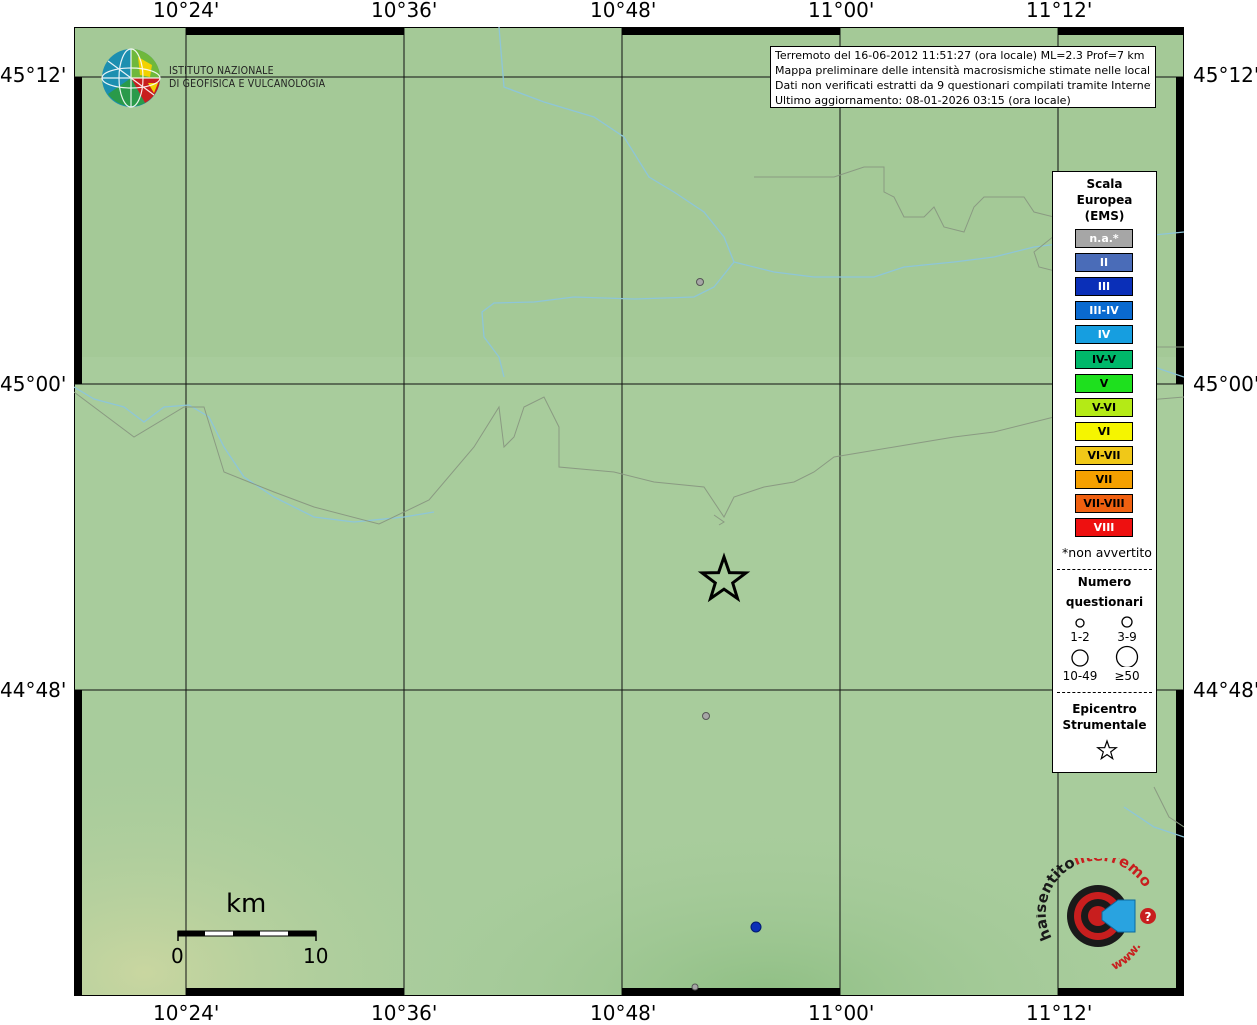  What do you see at coordinates (1127, 676) in the screenshot?
I see `size-label-50: ≥50` at bounding box center [1127, 676].